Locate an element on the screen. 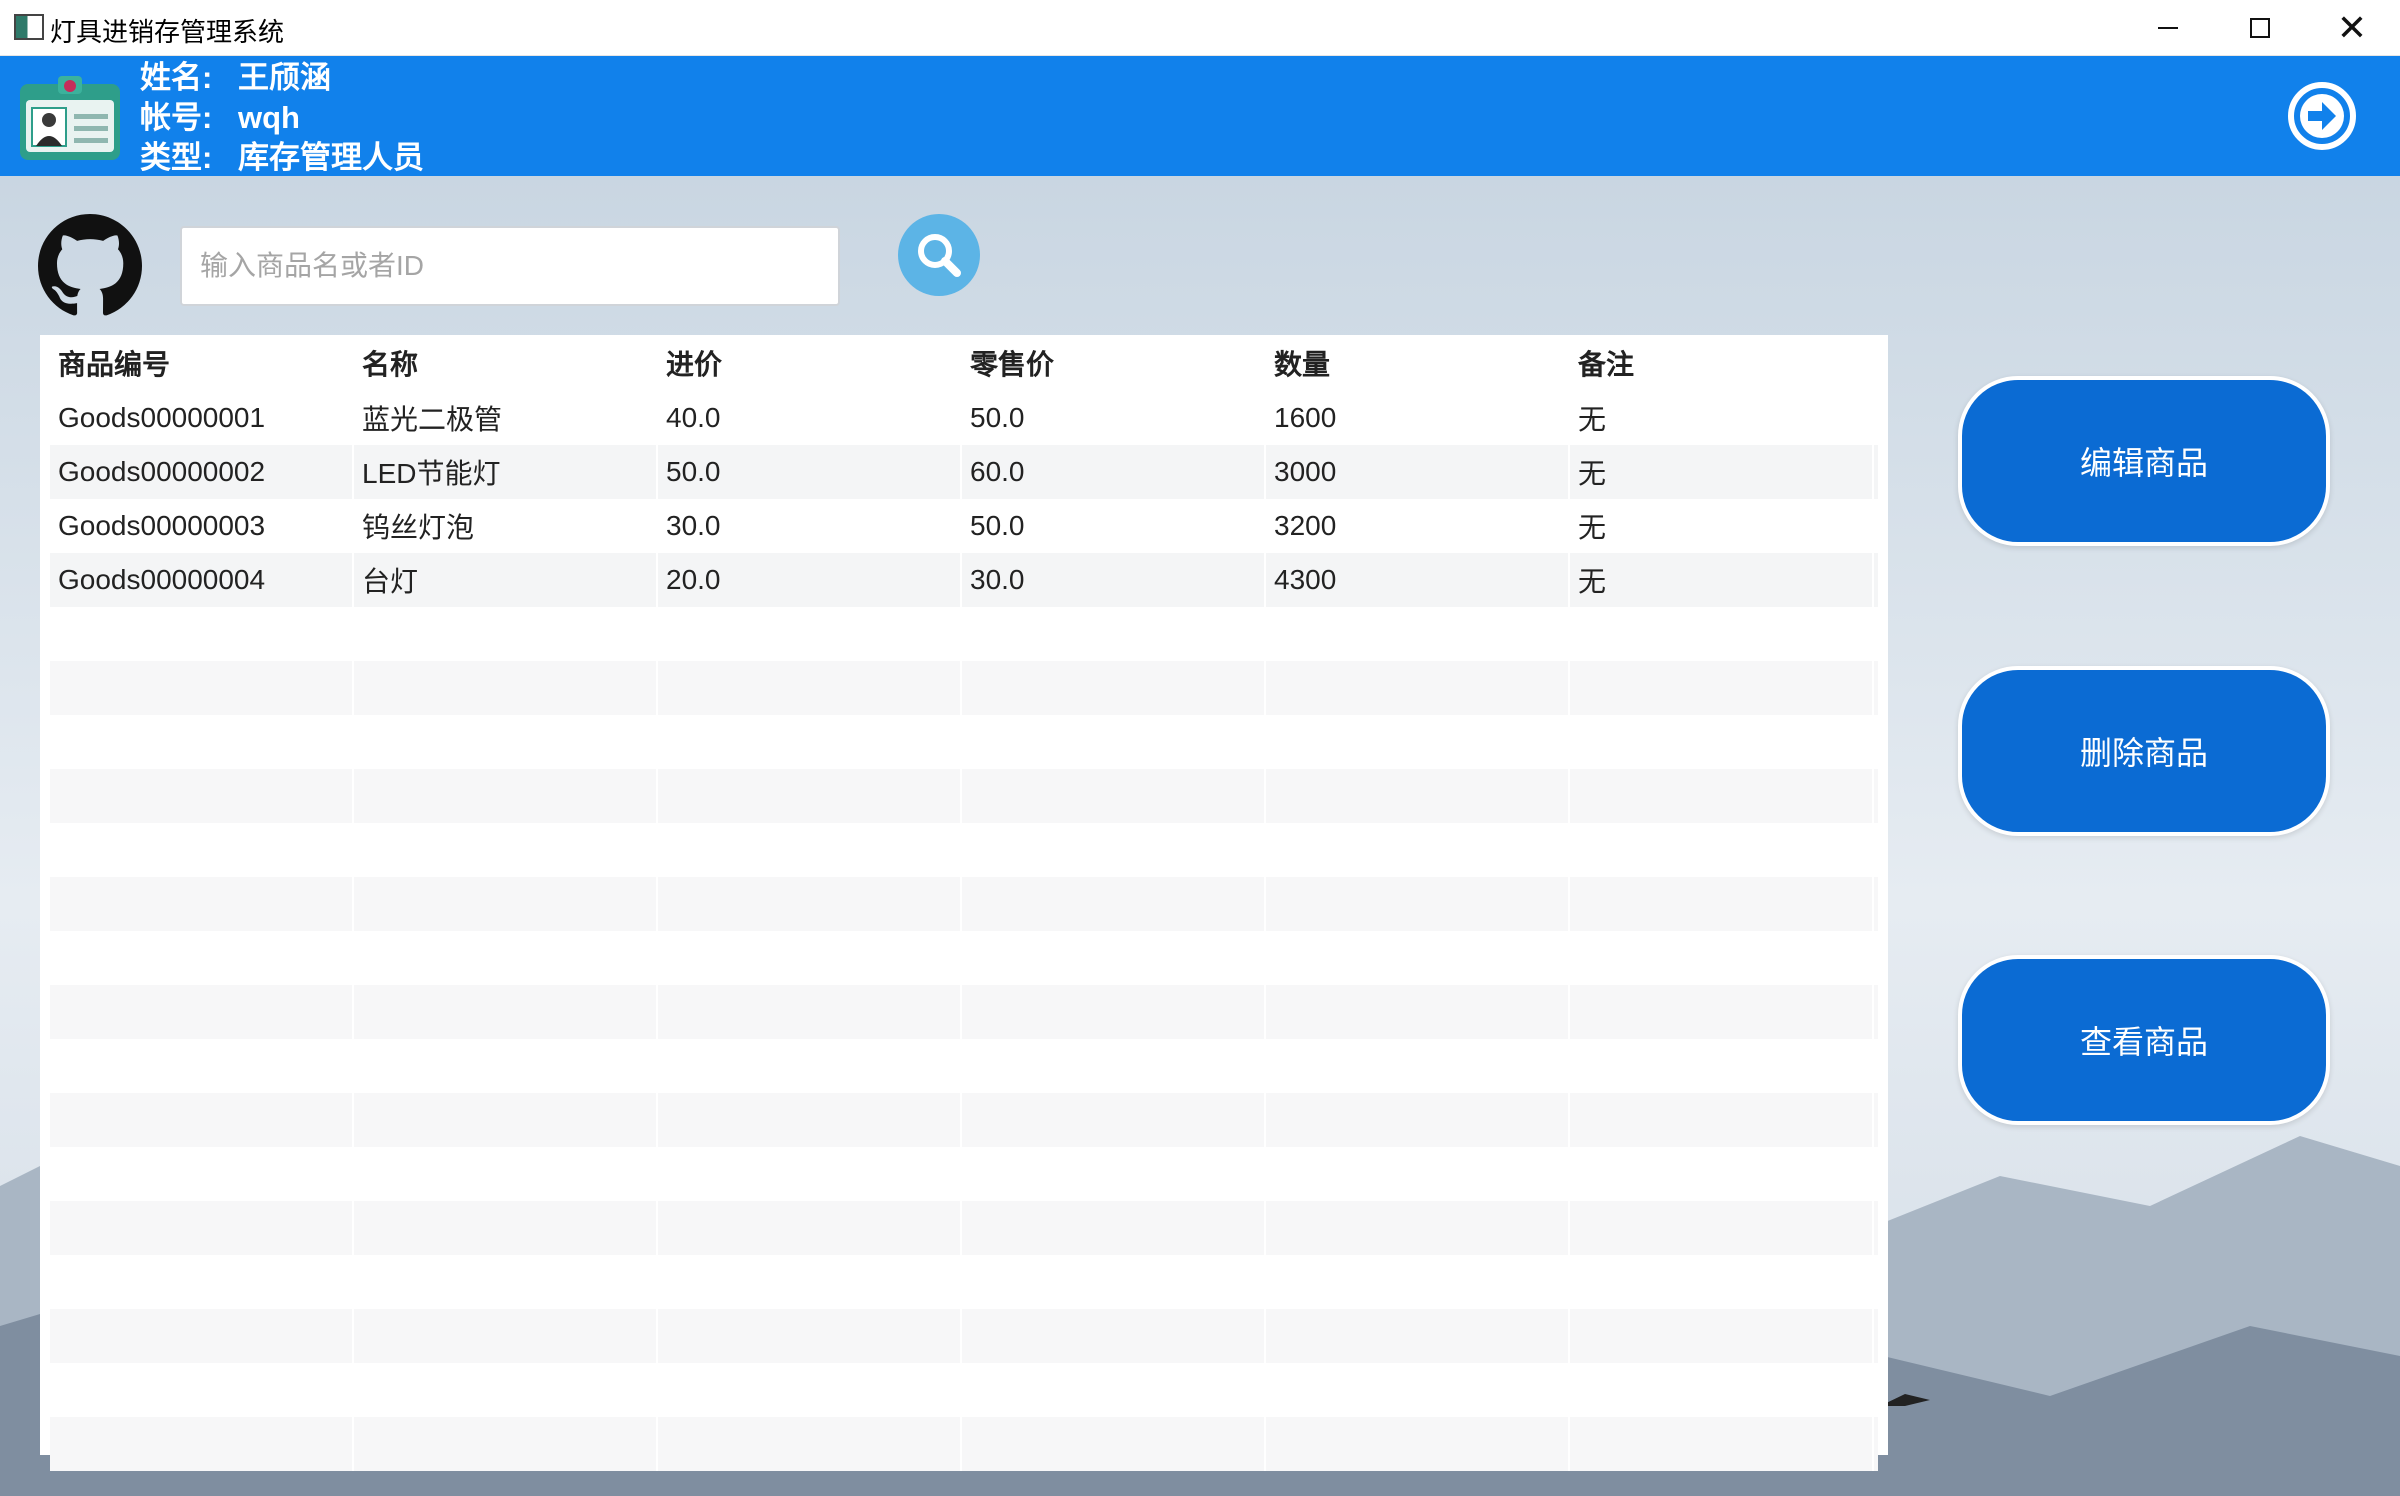 This screenshot has height=1496, width=2400. delete-goods-button: 删除商品 is located at coordinates (2144, 751).